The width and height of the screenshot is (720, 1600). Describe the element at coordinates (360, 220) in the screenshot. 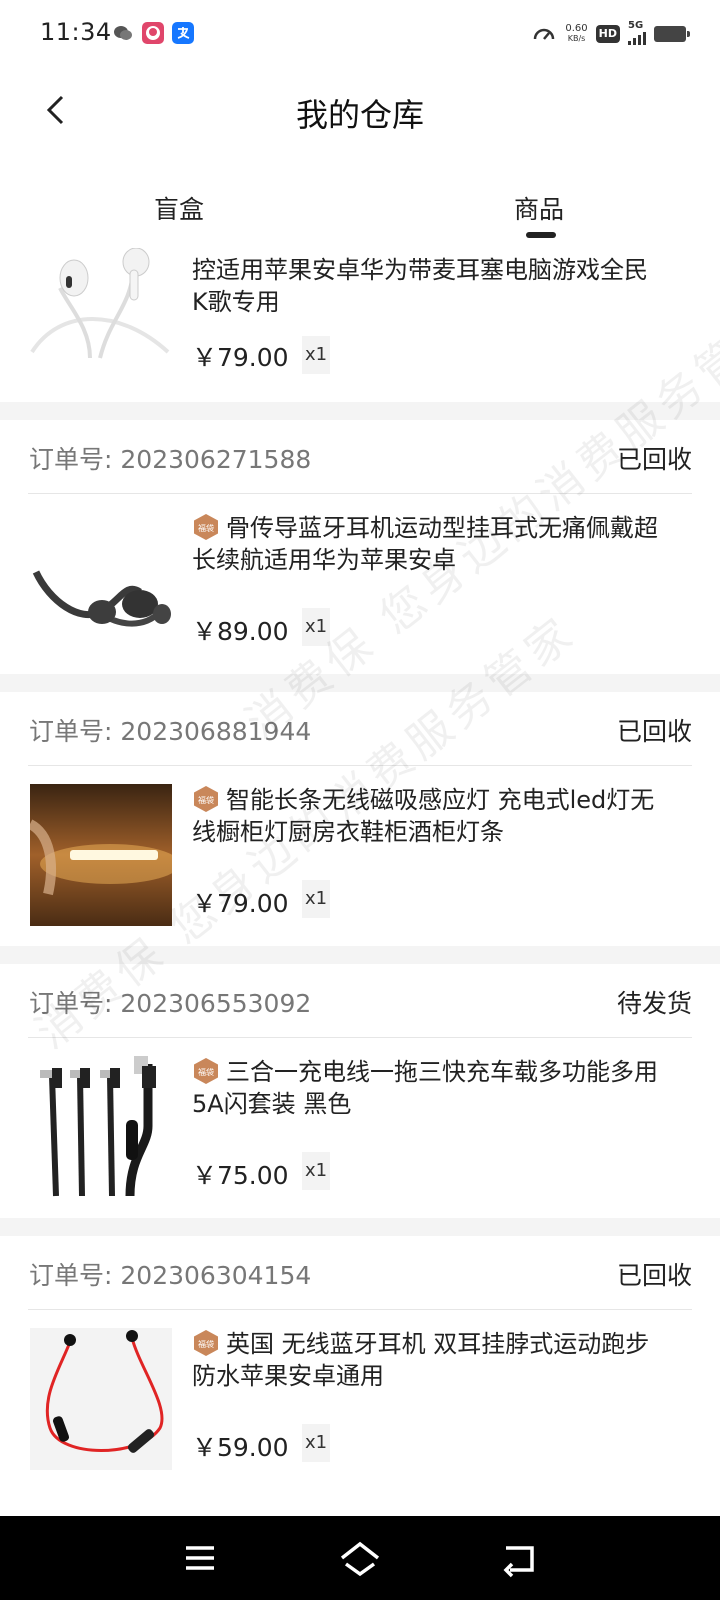

I see `tab-bar: 盲盒 商品` at that location.